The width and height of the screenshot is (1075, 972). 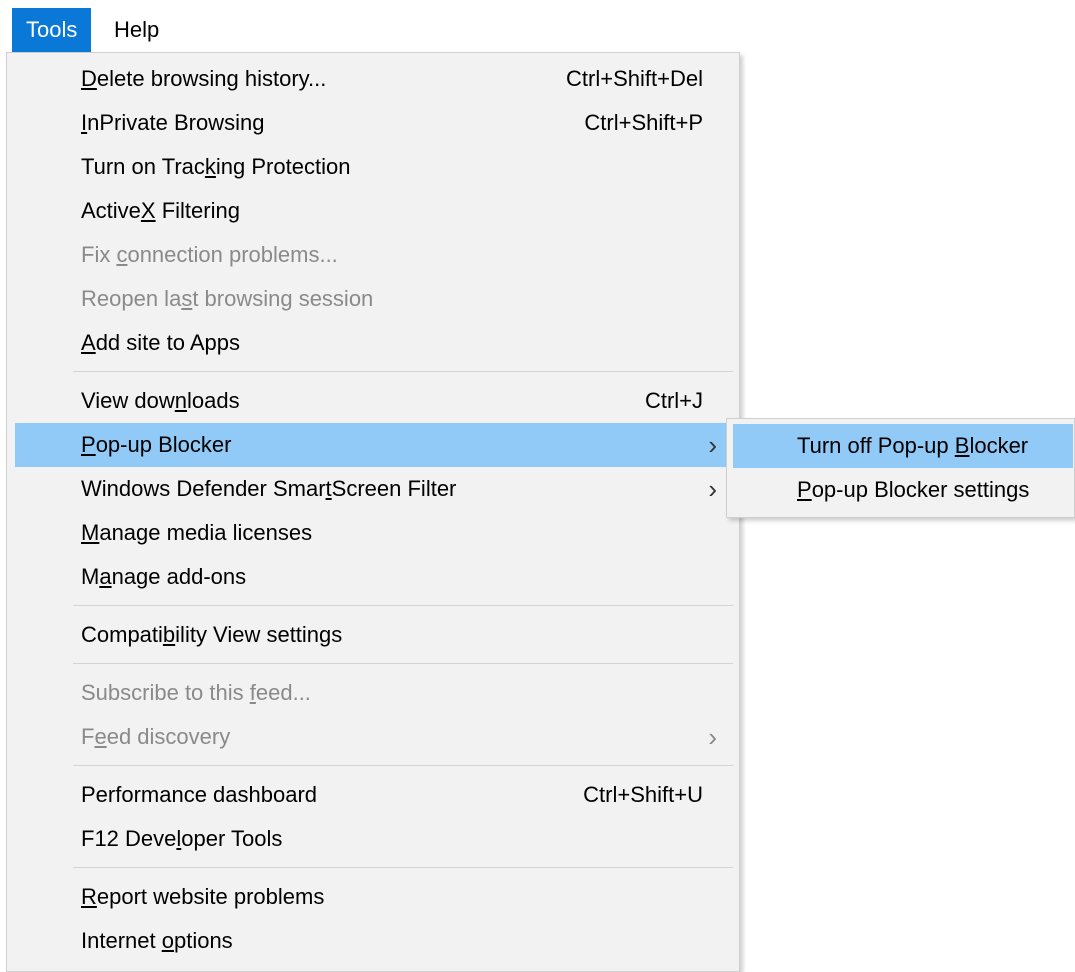 What do you see at coordinates (164, 576) in the screenshot?
I see `menu-item-label: Manage add-ons` at bounding box center [164, 576].